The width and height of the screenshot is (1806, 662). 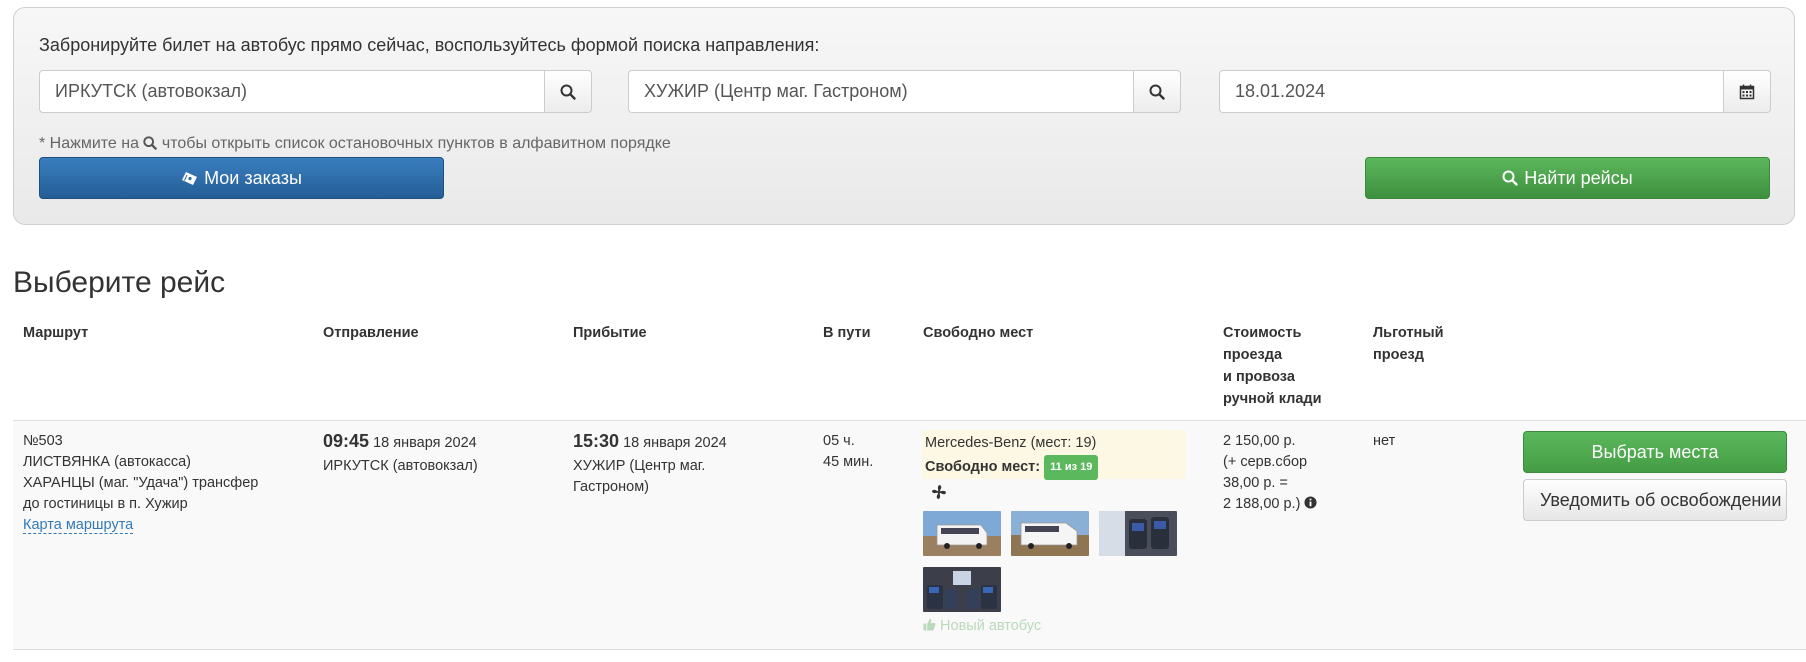 I want to click on to-input-group: ХУЖИР (Центр маг. Гастроном), so click(x=904, y=91).